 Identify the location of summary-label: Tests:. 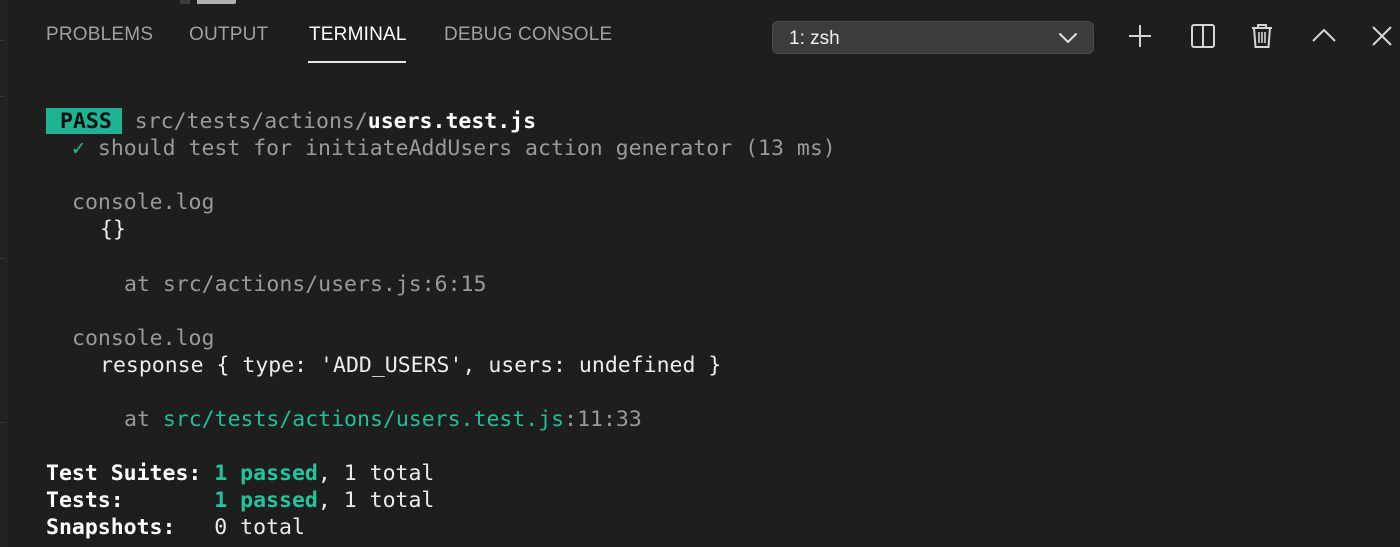
(85, 500).